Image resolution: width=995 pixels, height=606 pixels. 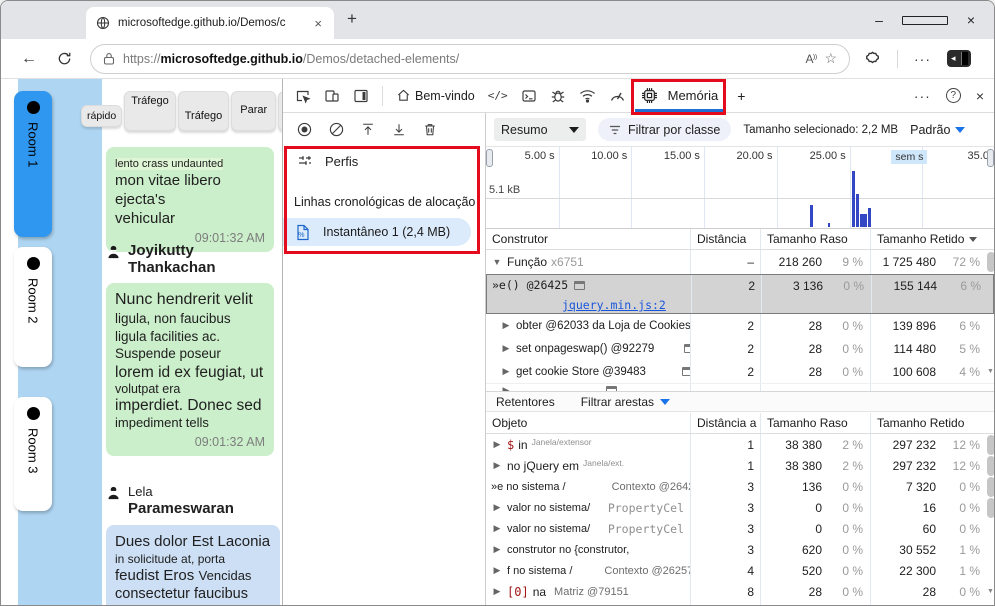 What do you see at coordinates (304, 129) in the screenshot?
I see `record-icon` at bounding box center [304, 129].